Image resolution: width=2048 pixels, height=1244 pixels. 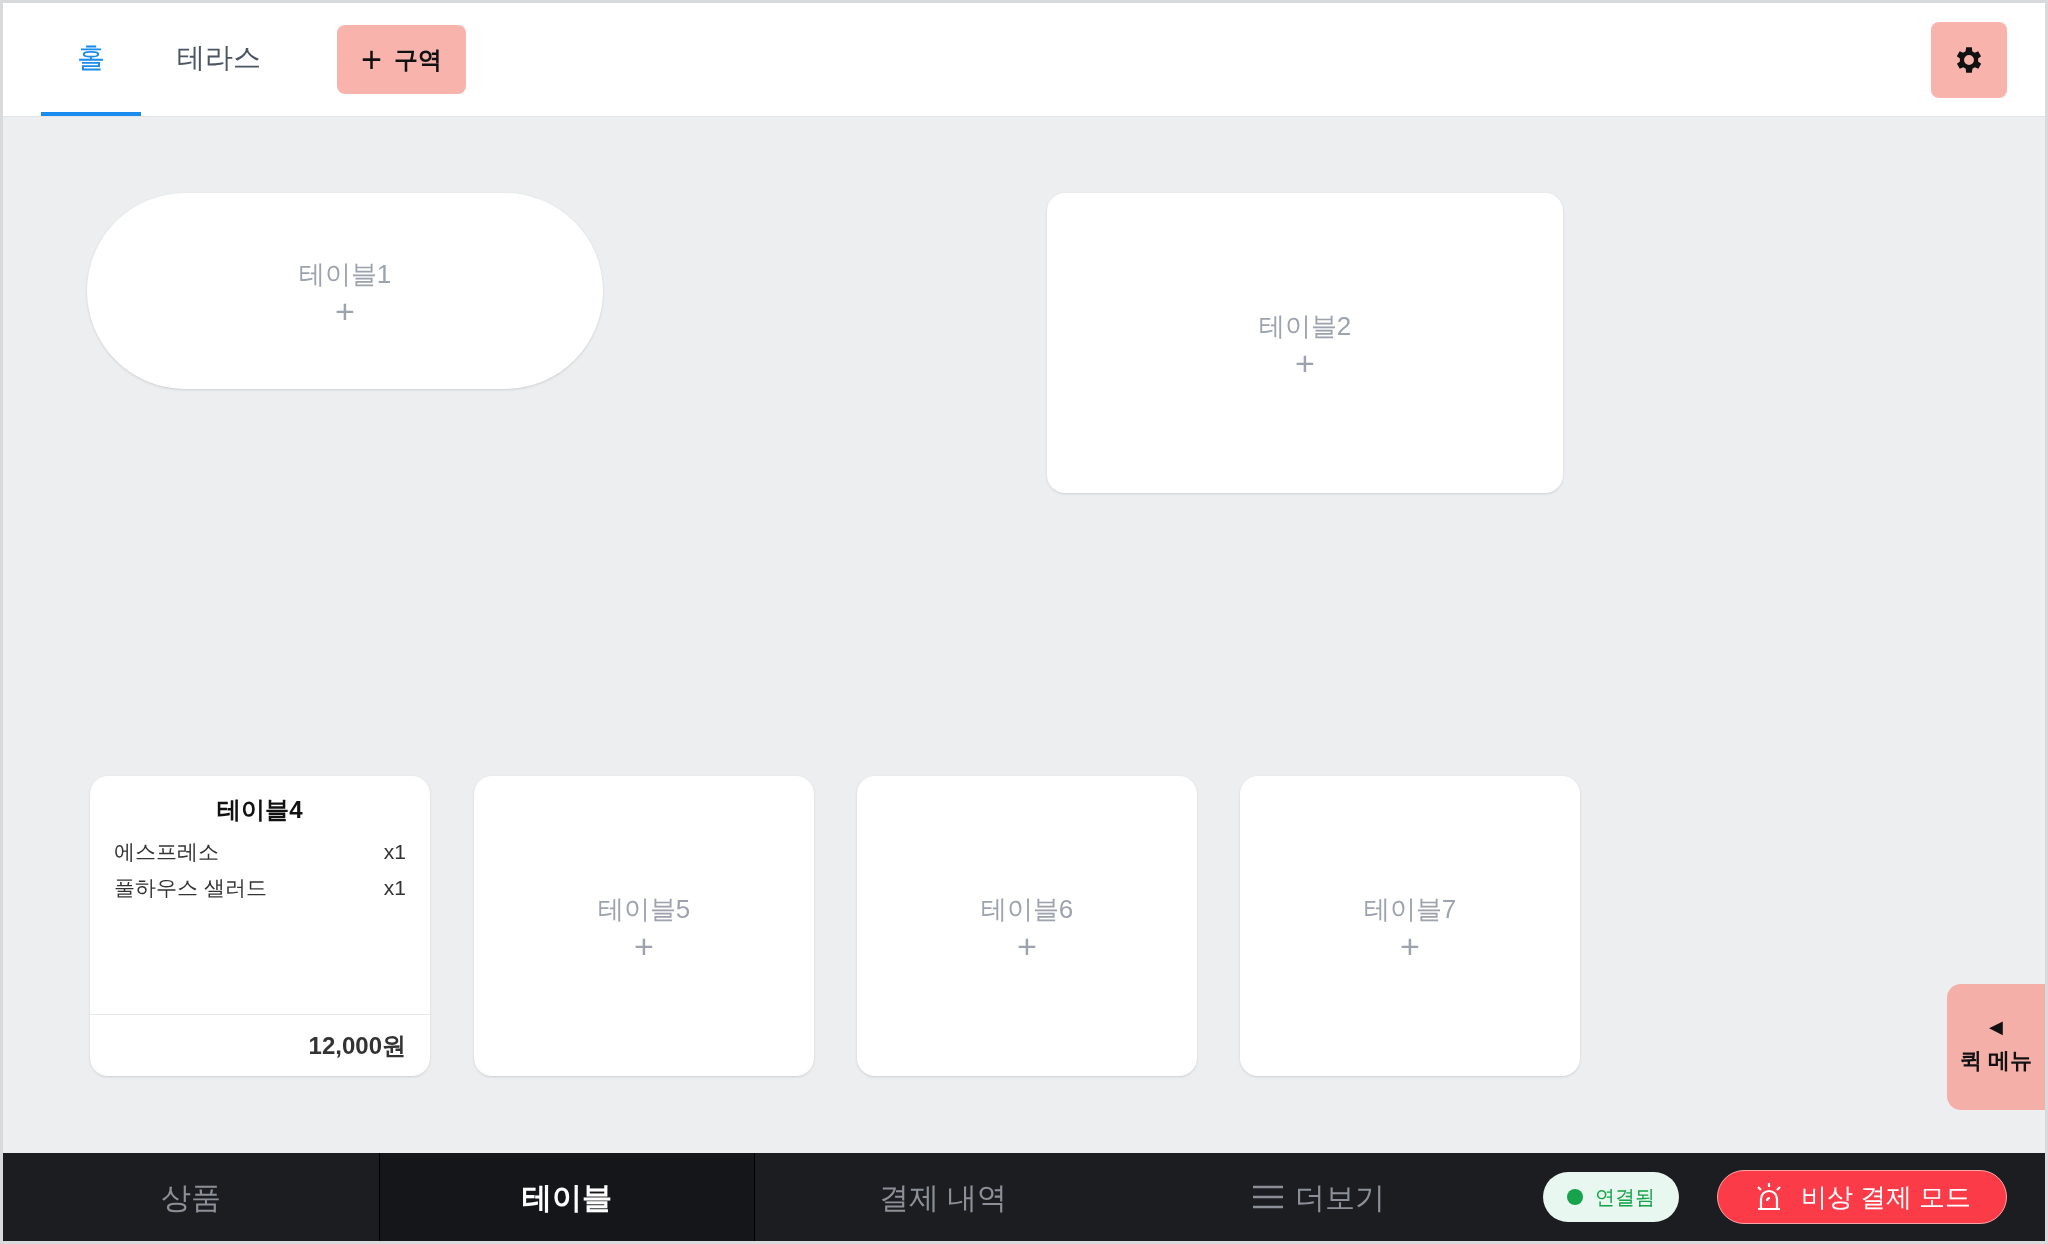 I want to click on table-name: 테이블4, so click(x=260, y=810).